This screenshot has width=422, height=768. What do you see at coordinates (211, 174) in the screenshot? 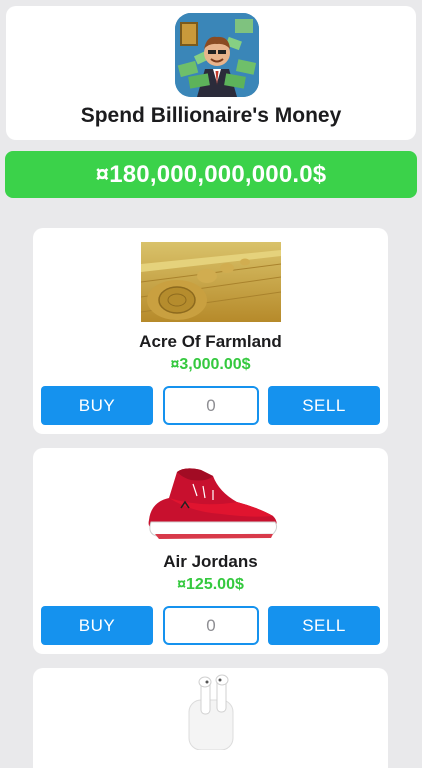
I see `balance-display: ¤180,000,000,000.0$` at bounding box center [211, 174].